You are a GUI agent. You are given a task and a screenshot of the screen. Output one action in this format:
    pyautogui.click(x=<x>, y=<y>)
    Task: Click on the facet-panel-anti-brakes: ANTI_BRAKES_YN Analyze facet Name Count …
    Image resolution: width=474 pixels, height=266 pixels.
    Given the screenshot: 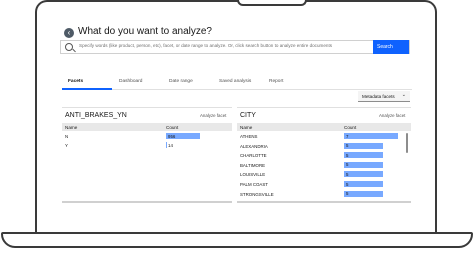 What is the action you would take?
    pyautogui.click(x=147, y=155)
    